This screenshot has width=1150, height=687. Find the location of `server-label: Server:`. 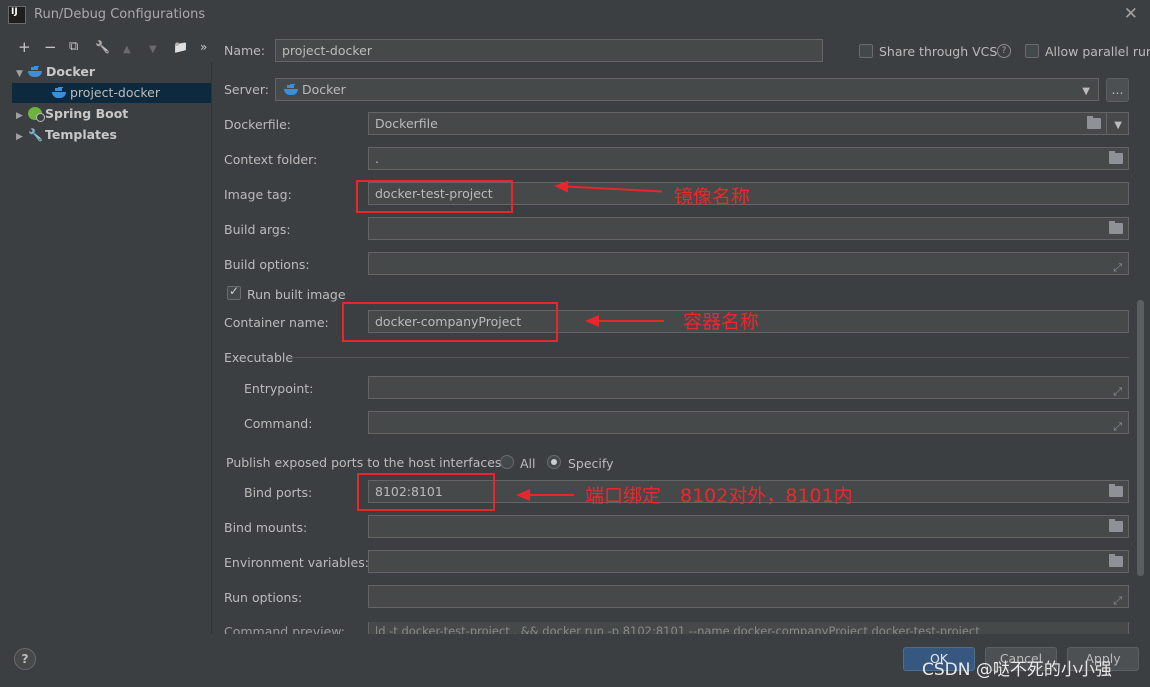

server-label: Server: is located at coordinates (246, 89).